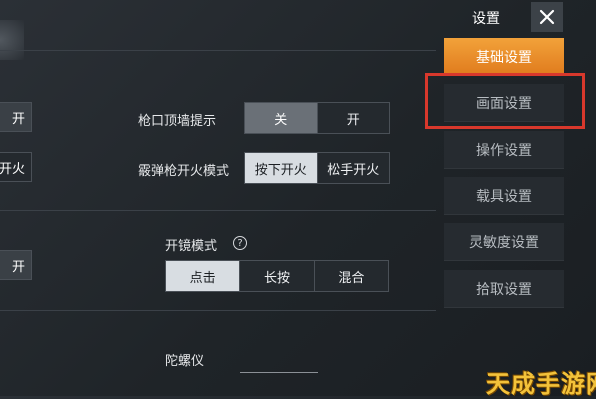 This screenshot has width=596, height=399. Describe the element at coordinates (281, 118) in the screenshot. I see `muzzle-hint-off-option: 关` at that location.